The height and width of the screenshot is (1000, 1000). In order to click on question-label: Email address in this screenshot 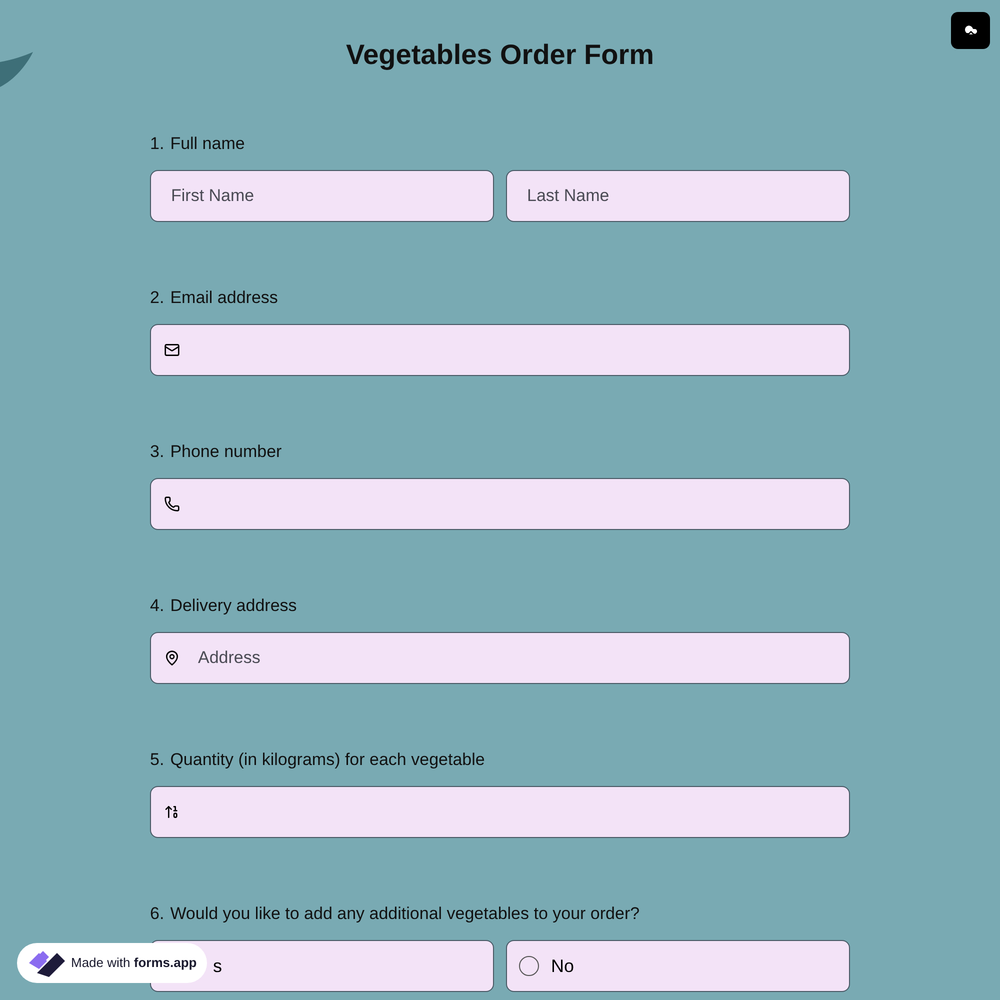, I will do `click(224, 298)`.